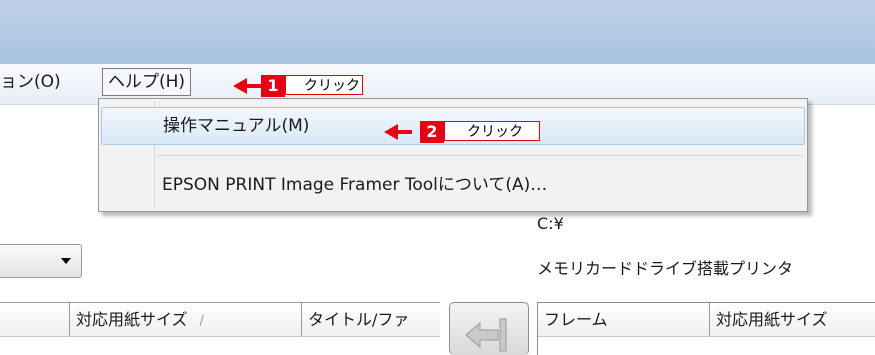  What do you see at coordinates (30, 82) in the screenshot?
I see `menu-option: ョン(O)` at bounding box center [30, 82].